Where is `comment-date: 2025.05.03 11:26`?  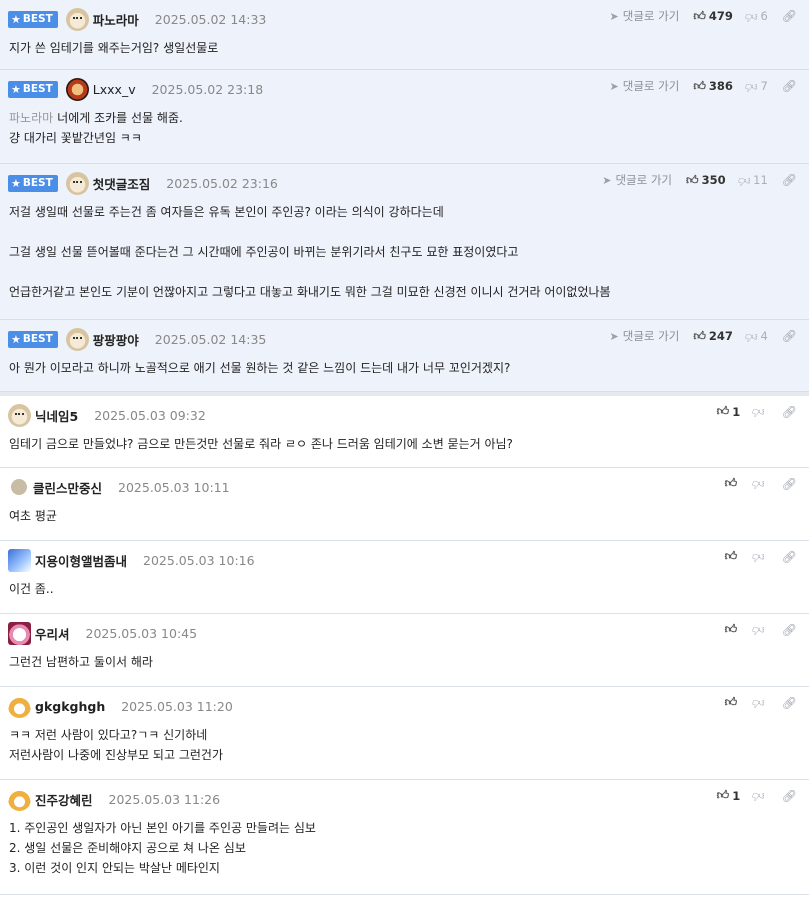
comment-date: 2025.05.03 11:26 is located at coordinates (164, 799).